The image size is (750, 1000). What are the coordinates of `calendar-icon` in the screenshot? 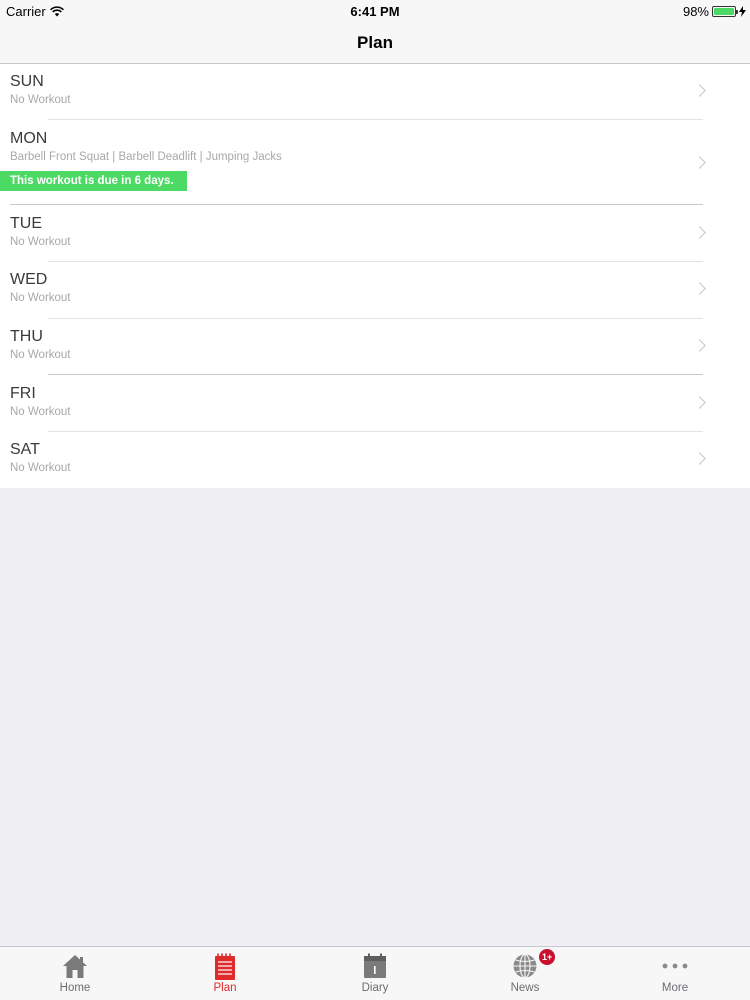 It's located at (375, 965).